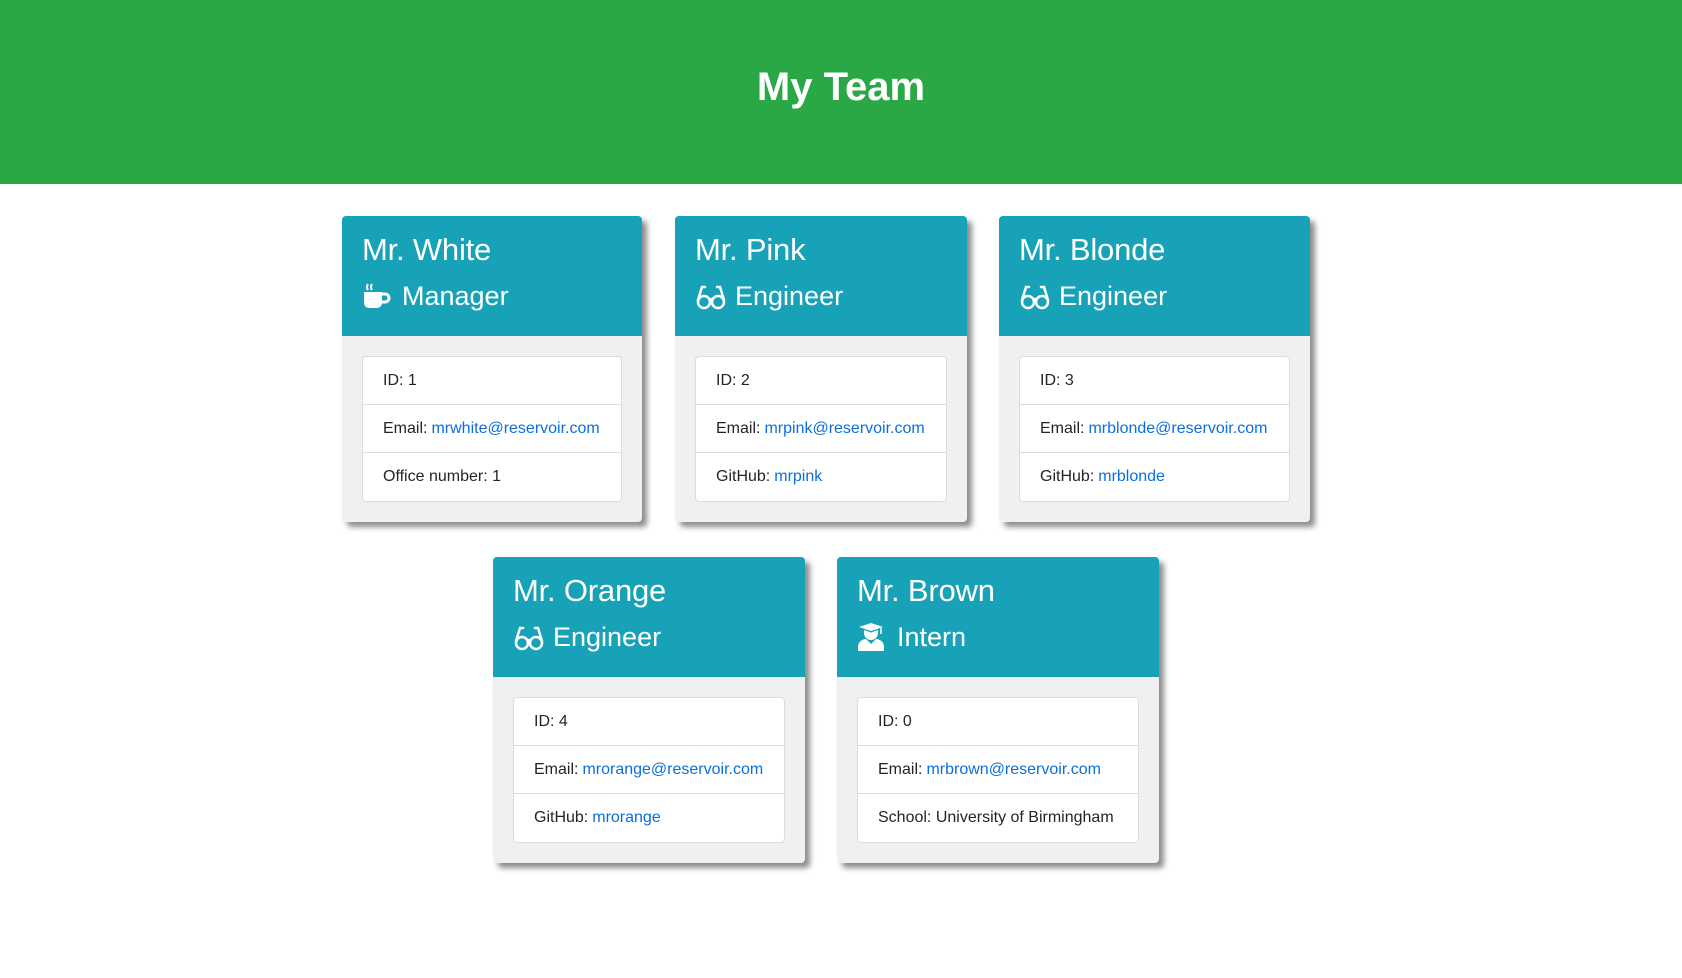 Image resolution: width=1682 pixels, height=978 pixels. I want to click on github-link: mrpink, so click(798, 477).